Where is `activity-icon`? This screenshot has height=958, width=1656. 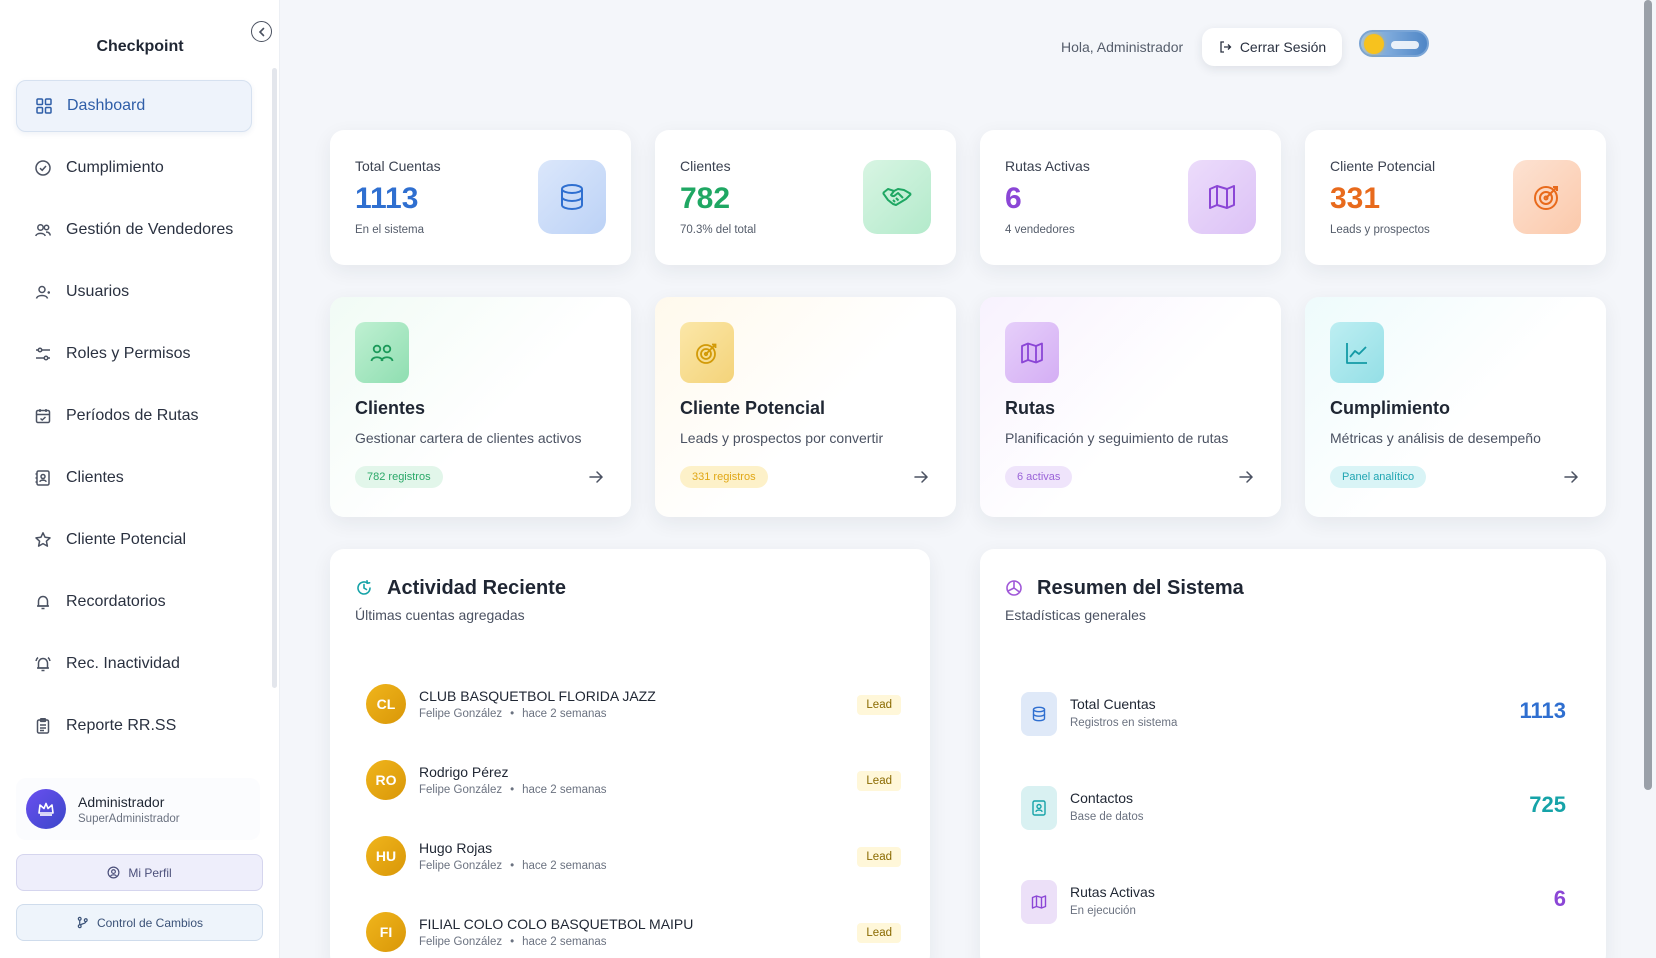
activity-icon is located at coordinates (364, 588).